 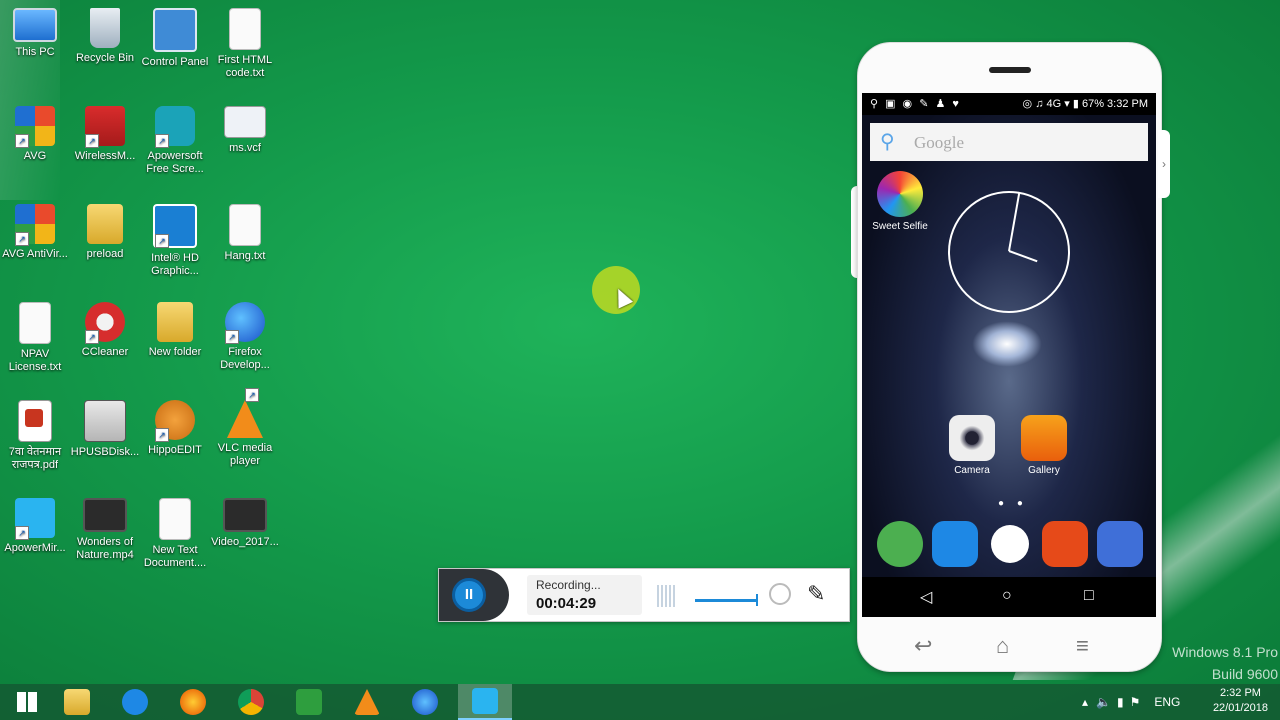 What do you see at coordinates (972, 445) in the screenshot?
I see `app-camera: Camera` at bounding box center [972, 445].